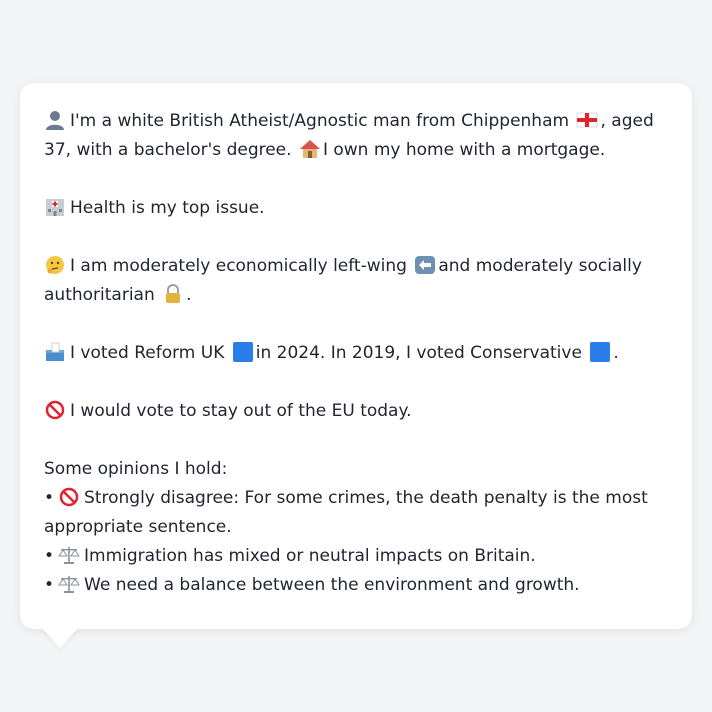  What do you see at coordinates (309, 149) in the screenshot?
I see `house-icon` at bounding box center [309, 149].